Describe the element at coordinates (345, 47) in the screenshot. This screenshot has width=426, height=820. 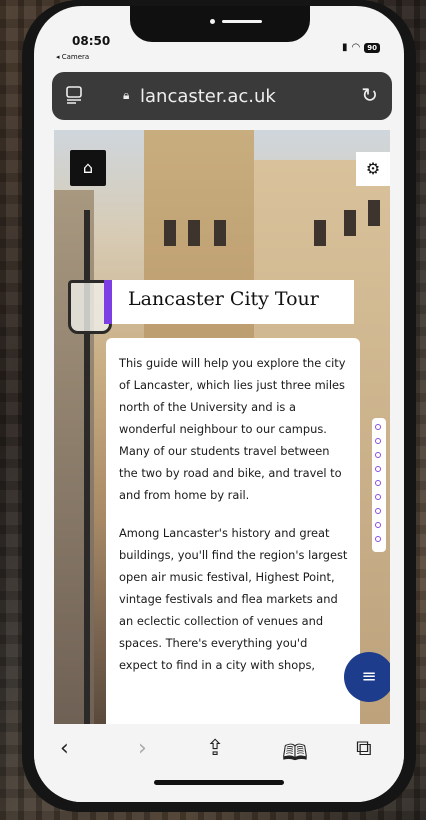
I see `signal-icon: ▮` at that location.